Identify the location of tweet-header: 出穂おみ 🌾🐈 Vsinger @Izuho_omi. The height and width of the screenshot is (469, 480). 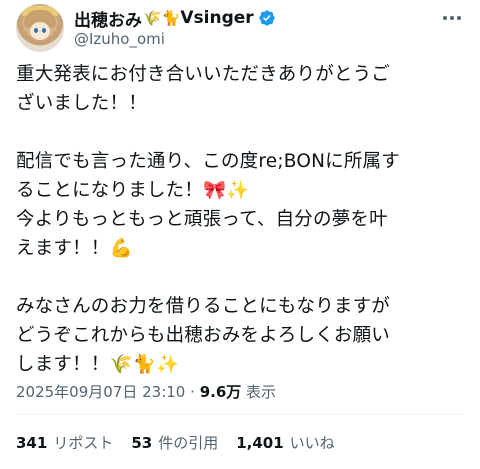
(240, 29).